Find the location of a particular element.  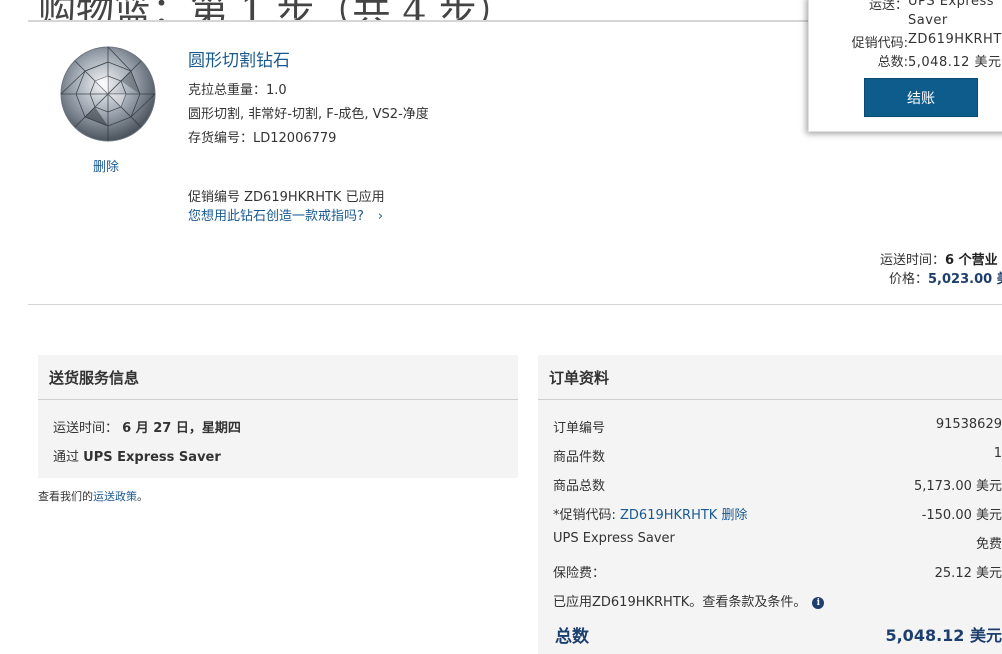

diamond-image is located at coordinates (108, 94).